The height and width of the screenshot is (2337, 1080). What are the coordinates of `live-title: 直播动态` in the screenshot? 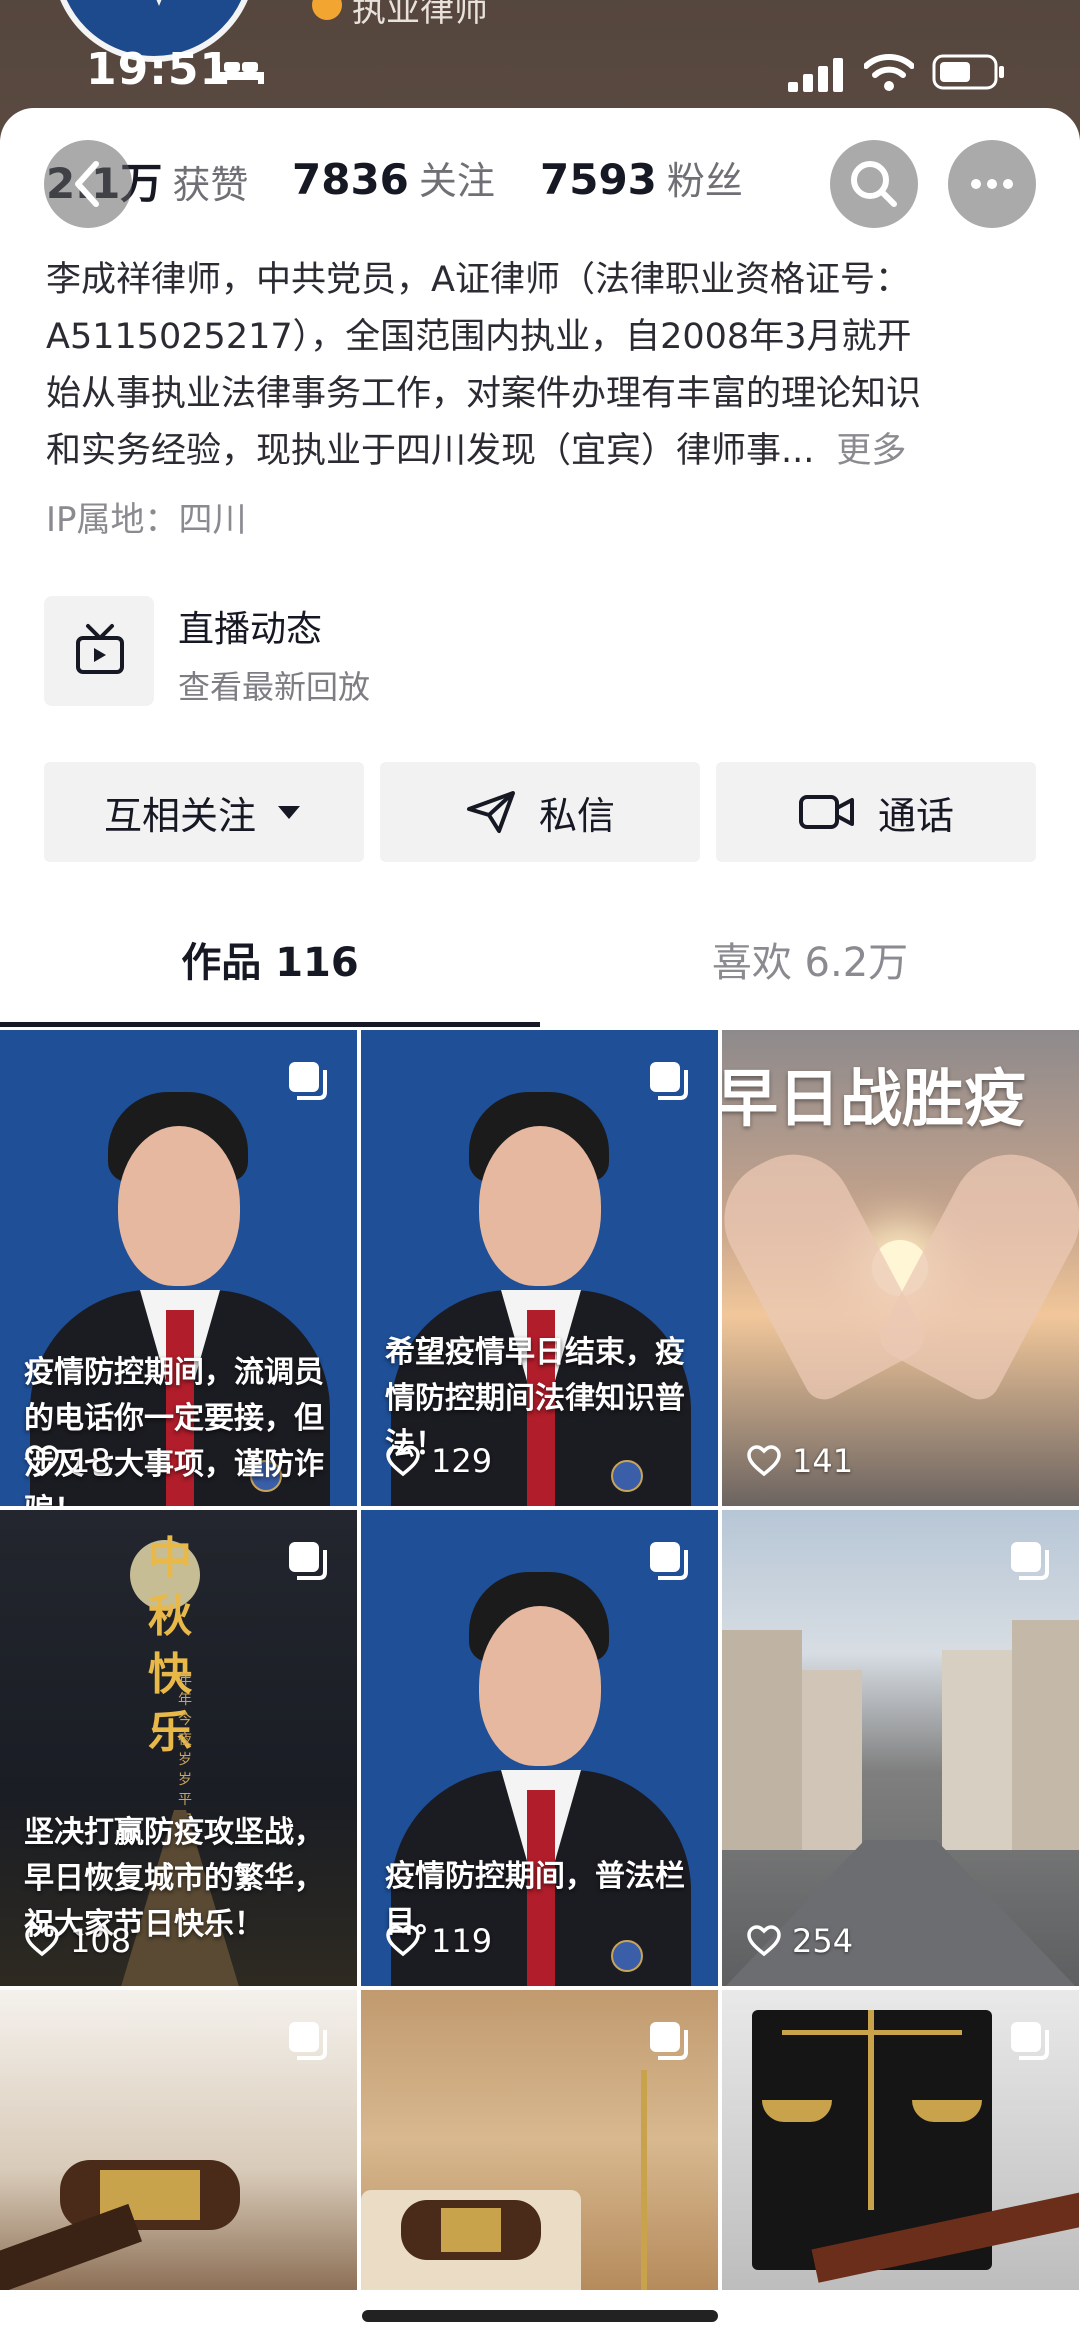 It's located at (250, 626).